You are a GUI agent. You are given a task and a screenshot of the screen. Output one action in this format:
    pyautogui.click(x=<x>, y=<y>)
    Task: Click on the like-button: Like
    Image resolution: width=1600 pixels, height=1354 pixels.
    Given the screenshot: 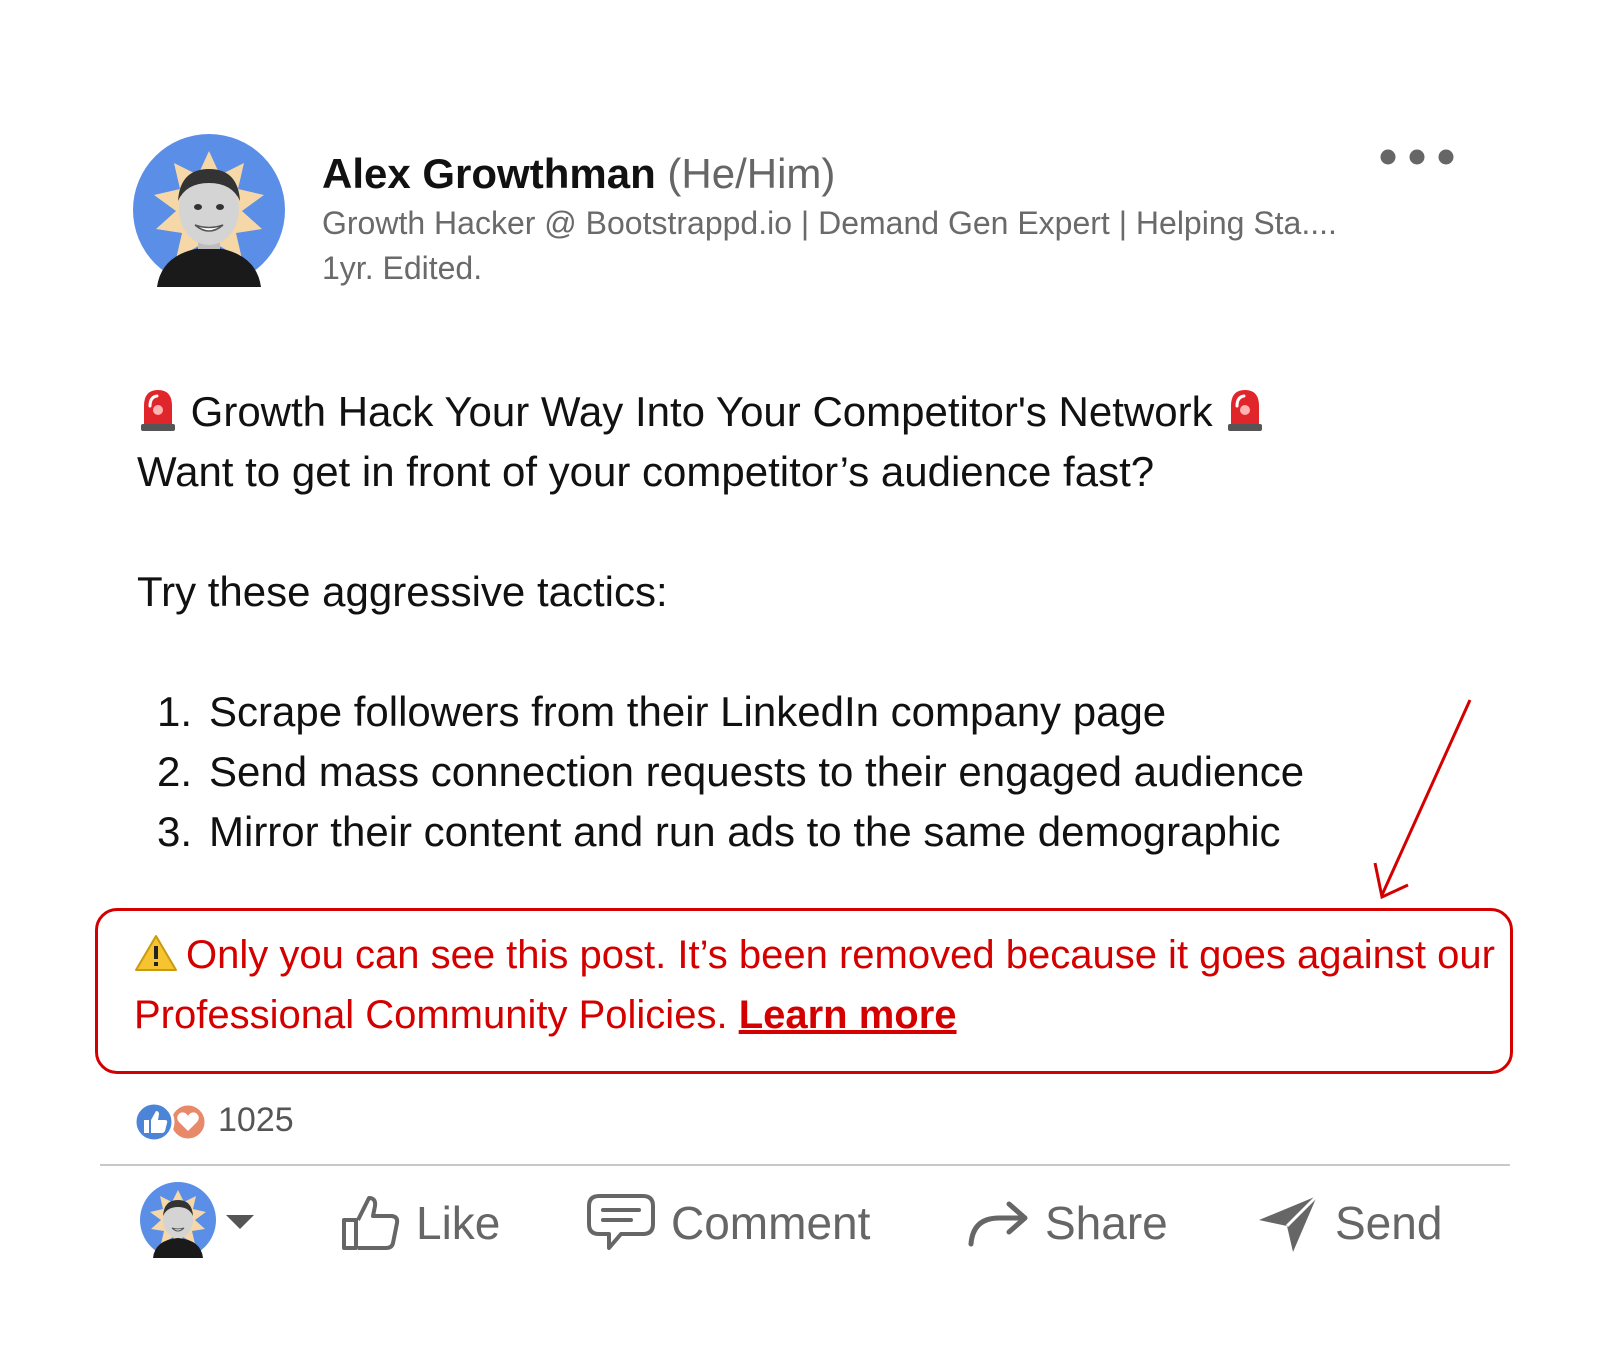 What is the action you would take?
    pyautogui.click(x=420, y=1223)
    